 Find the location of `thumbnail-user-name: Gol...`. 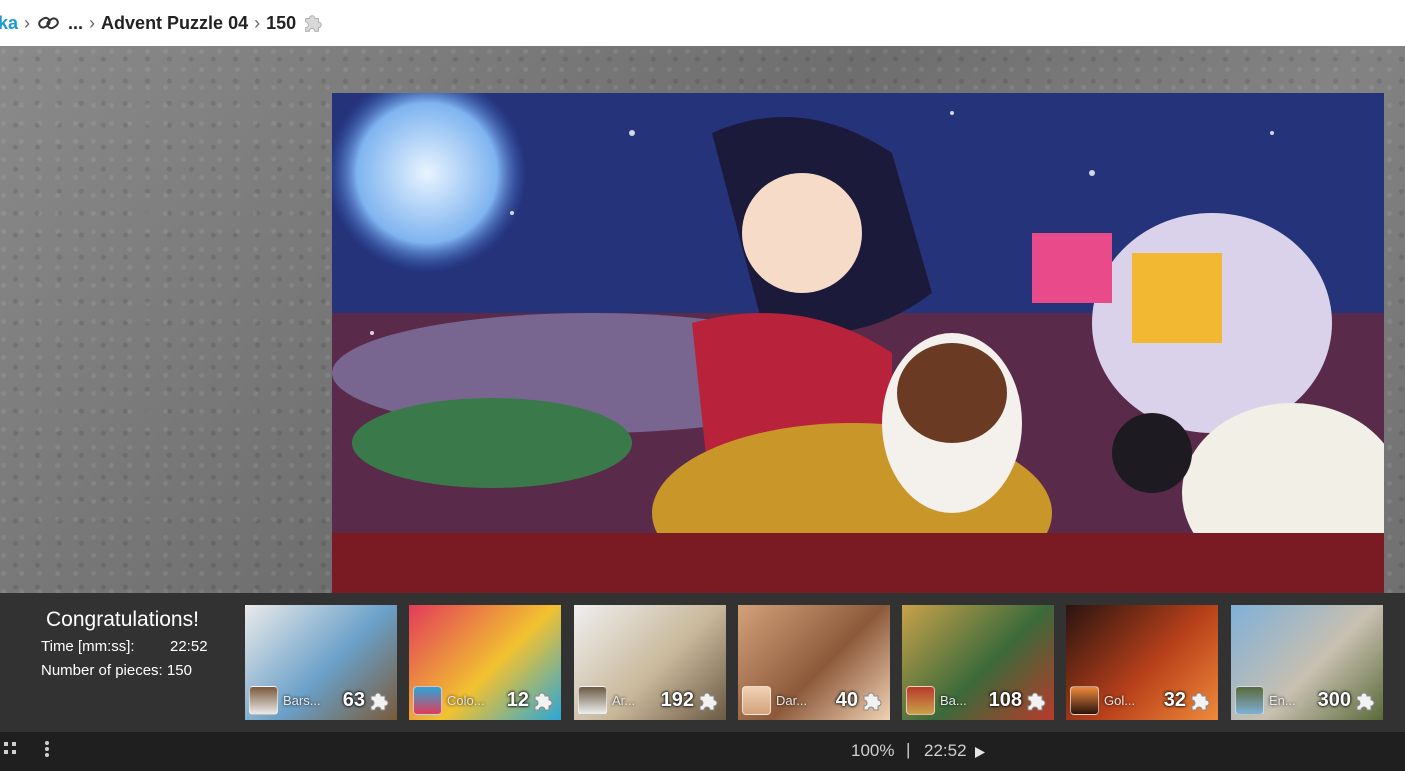

thumbnail-user-name: Gol... is located at coordinates (1120, 700).